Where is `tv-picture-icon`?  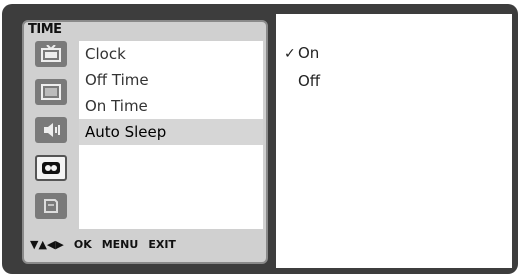 tv-picture-icon is located at coordinates (51, 54).